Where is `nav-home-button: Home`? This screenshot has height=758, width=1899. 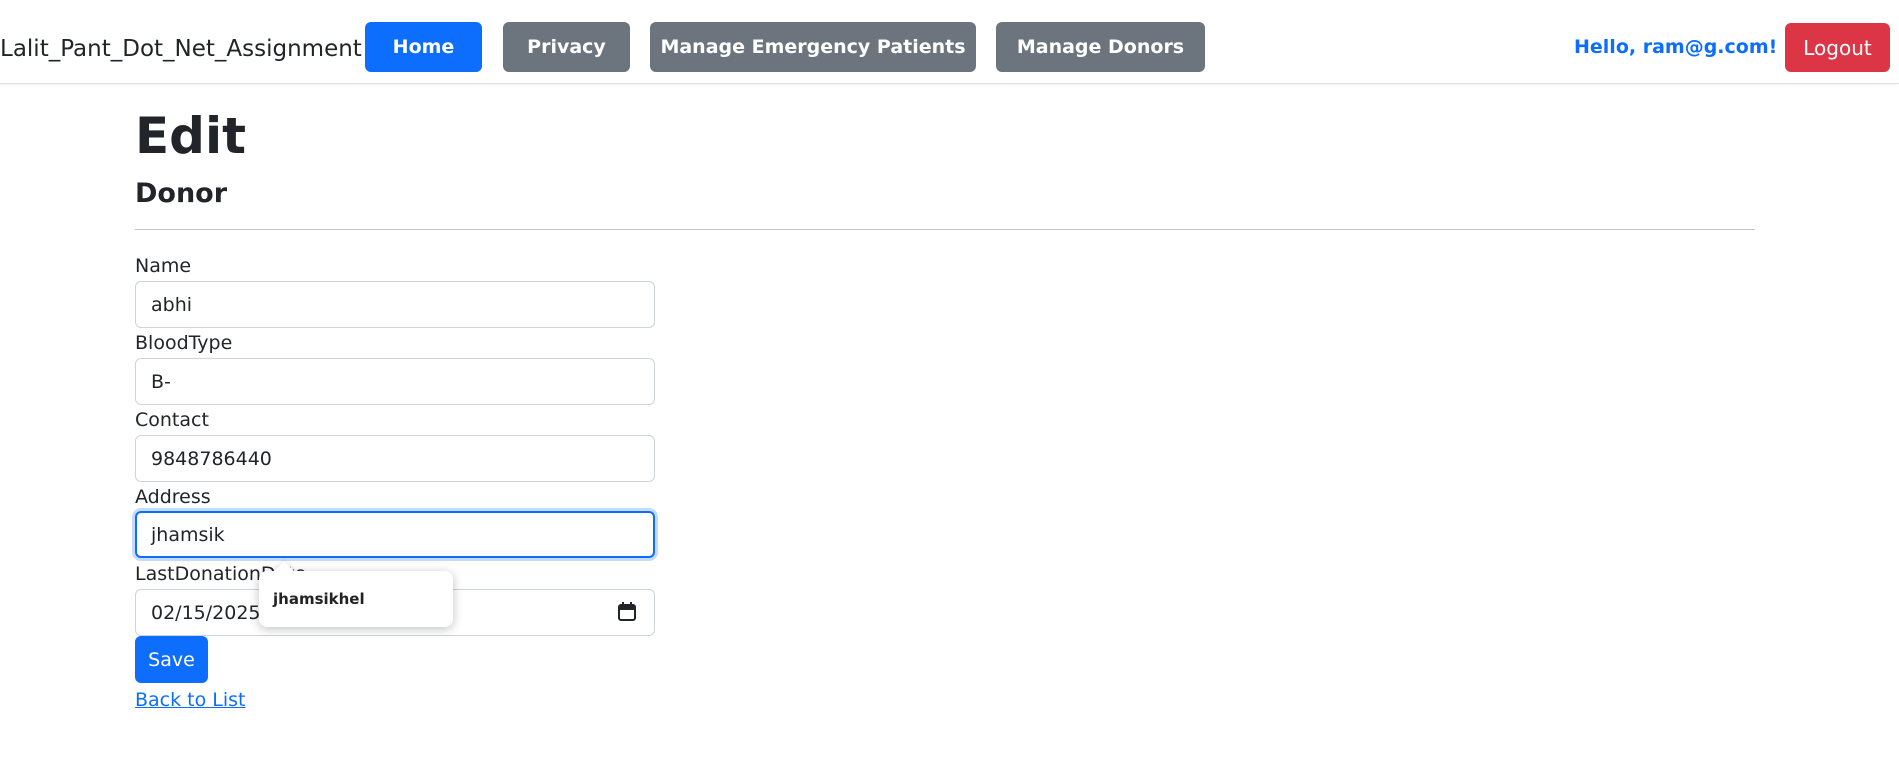
nav-home-button: Home is located at coordinates (423, 47).